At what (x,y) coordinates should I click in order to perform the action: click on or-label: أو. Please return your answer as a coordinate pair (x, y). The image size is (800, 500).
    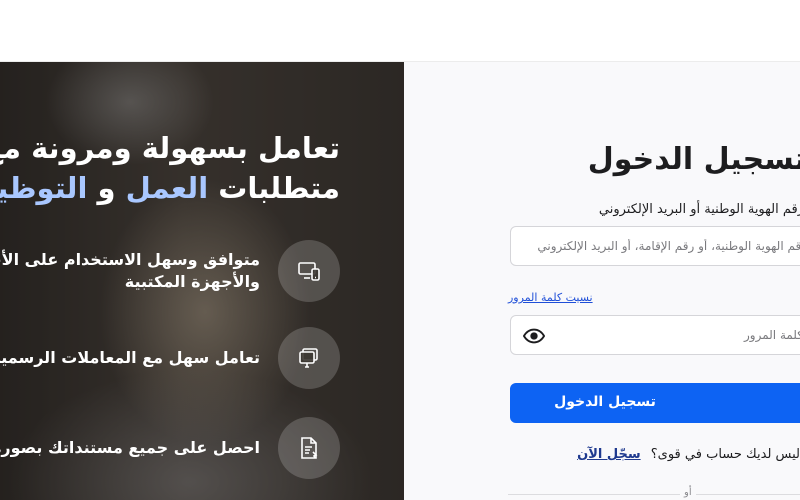
    Looking at the image, I should click on (688, 492).